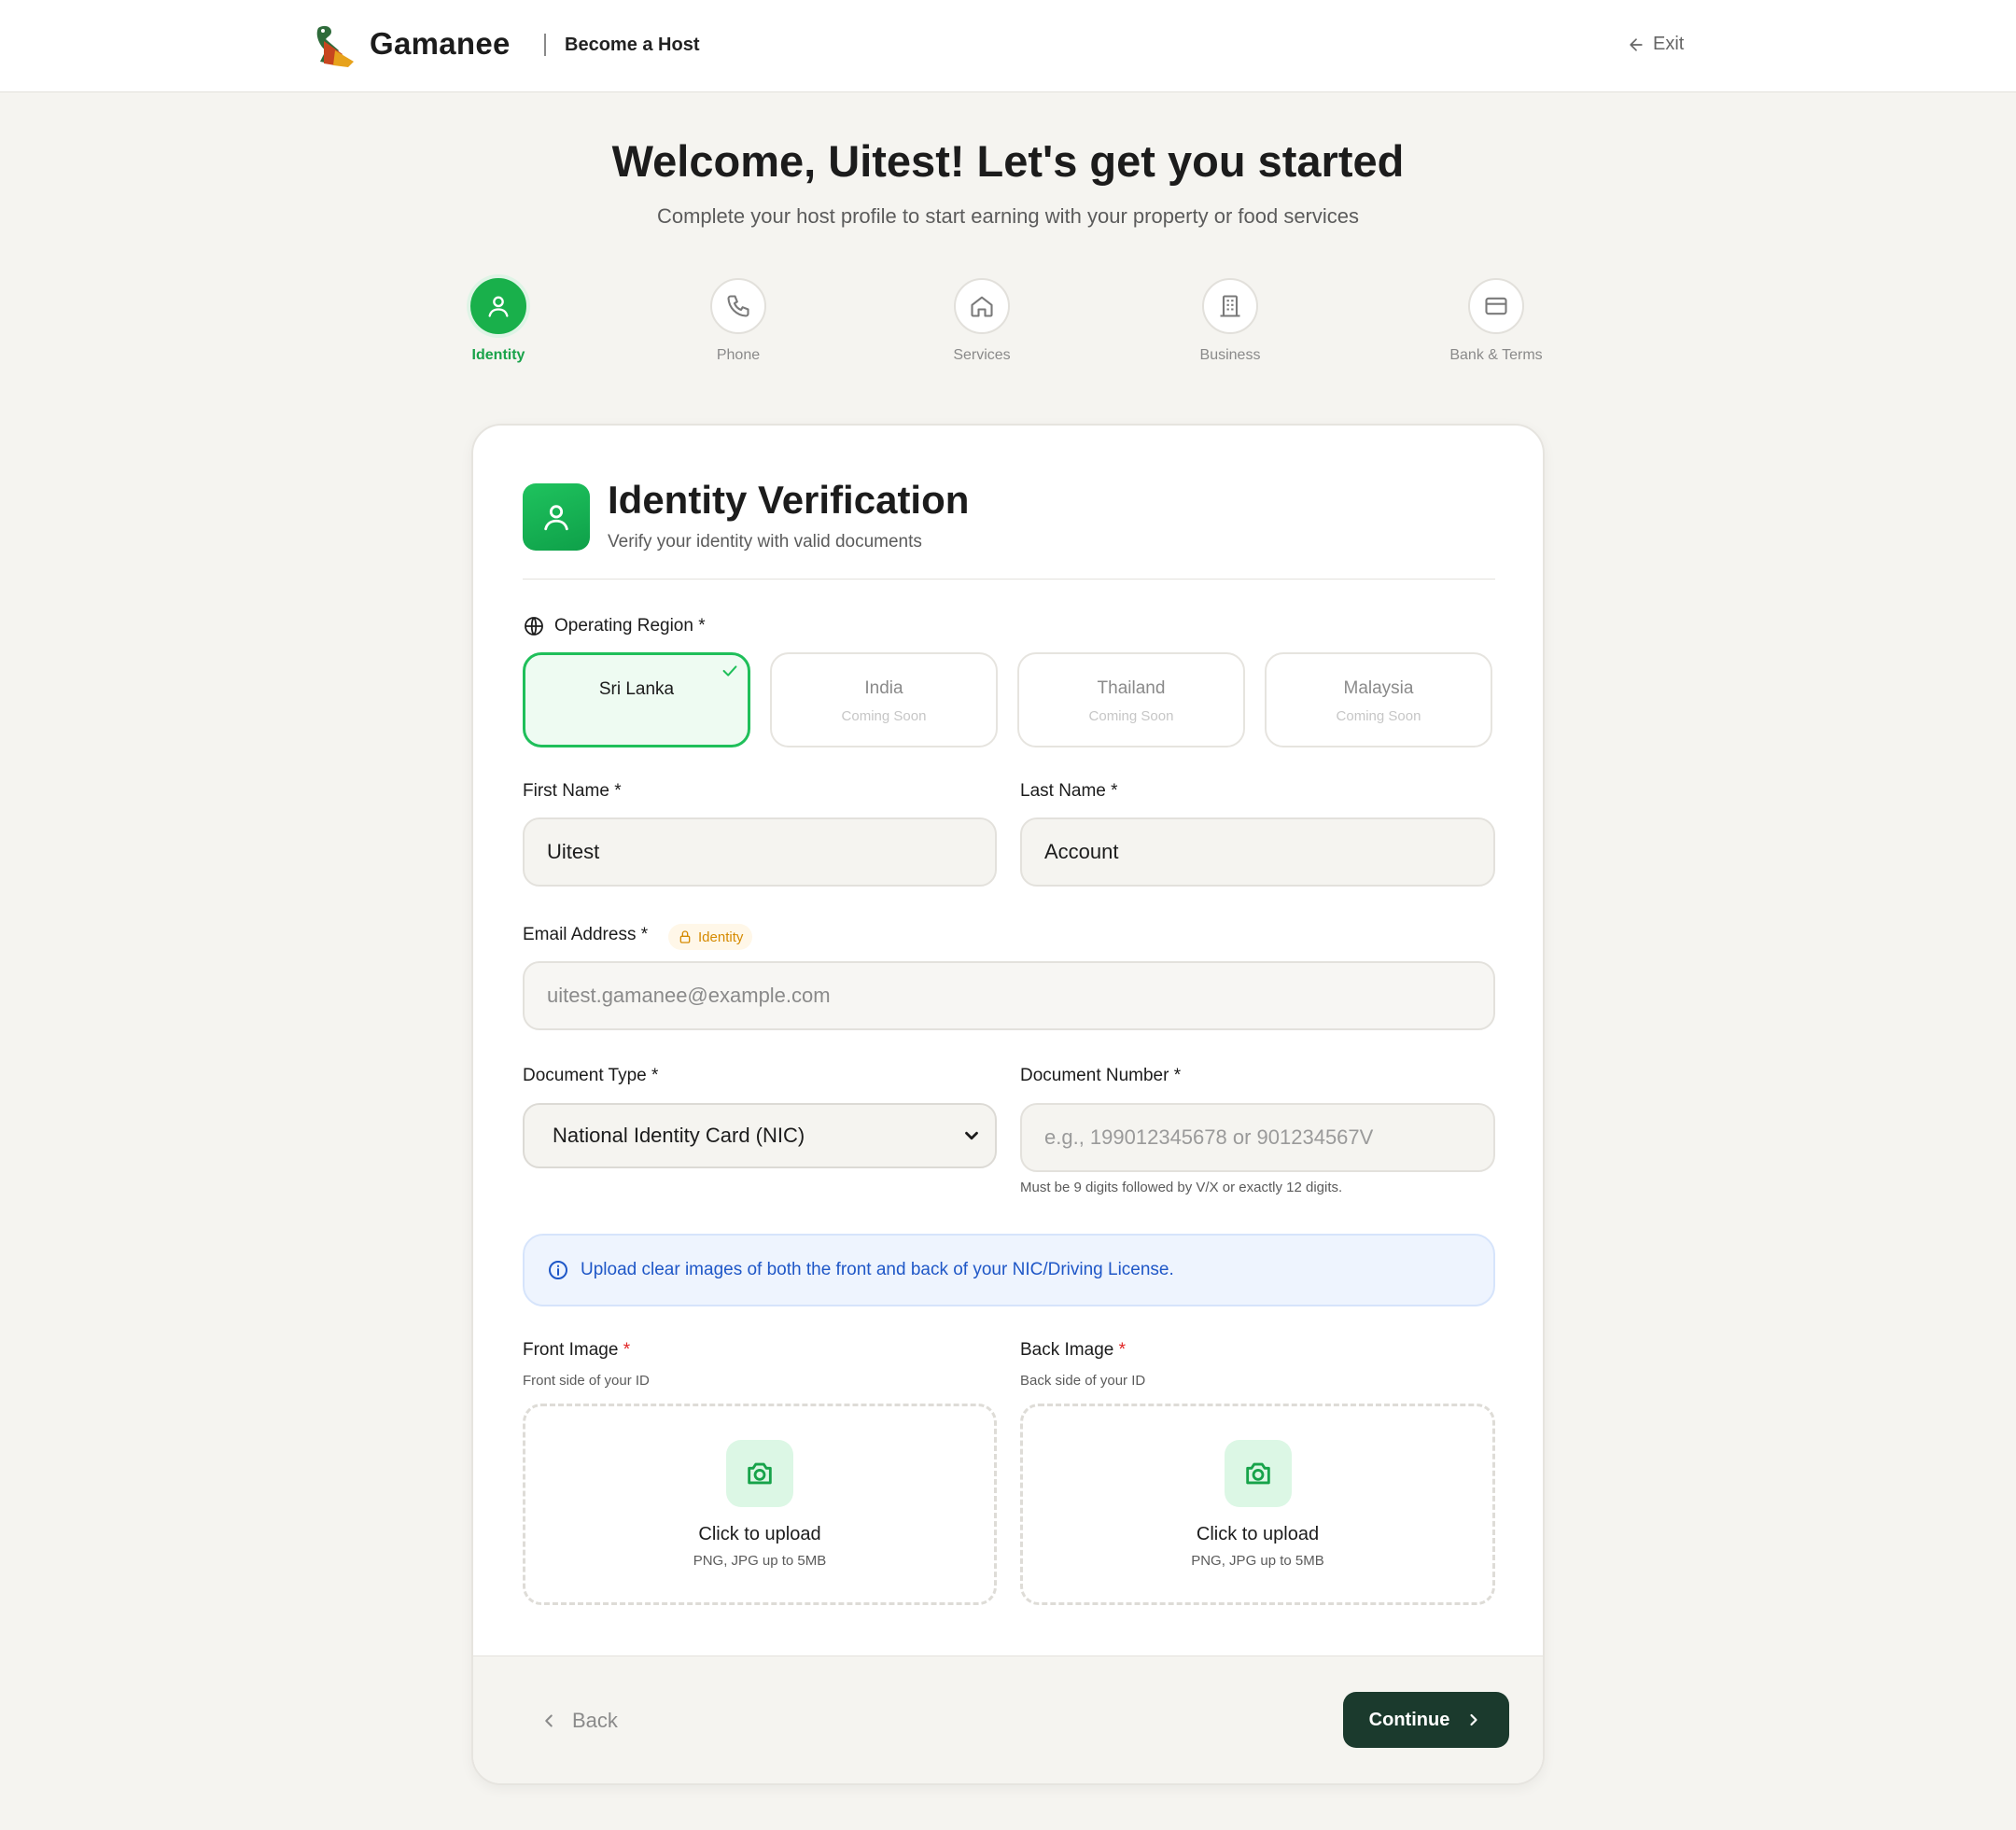 This screenshot has height=1830, width=2016. I want to click on last-name-input: Account, so click(1257, 852).